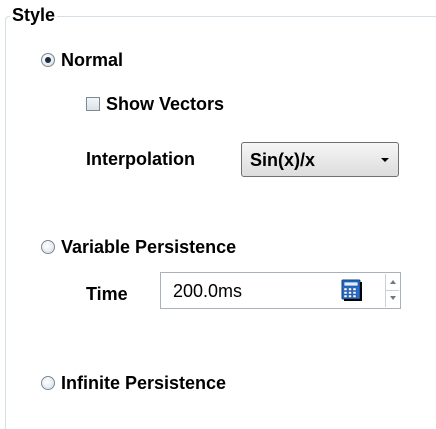  Describe the element at coordinates (48, 383) in the screenshot. I see `radio-infinite-persistence-indicator` at that location.